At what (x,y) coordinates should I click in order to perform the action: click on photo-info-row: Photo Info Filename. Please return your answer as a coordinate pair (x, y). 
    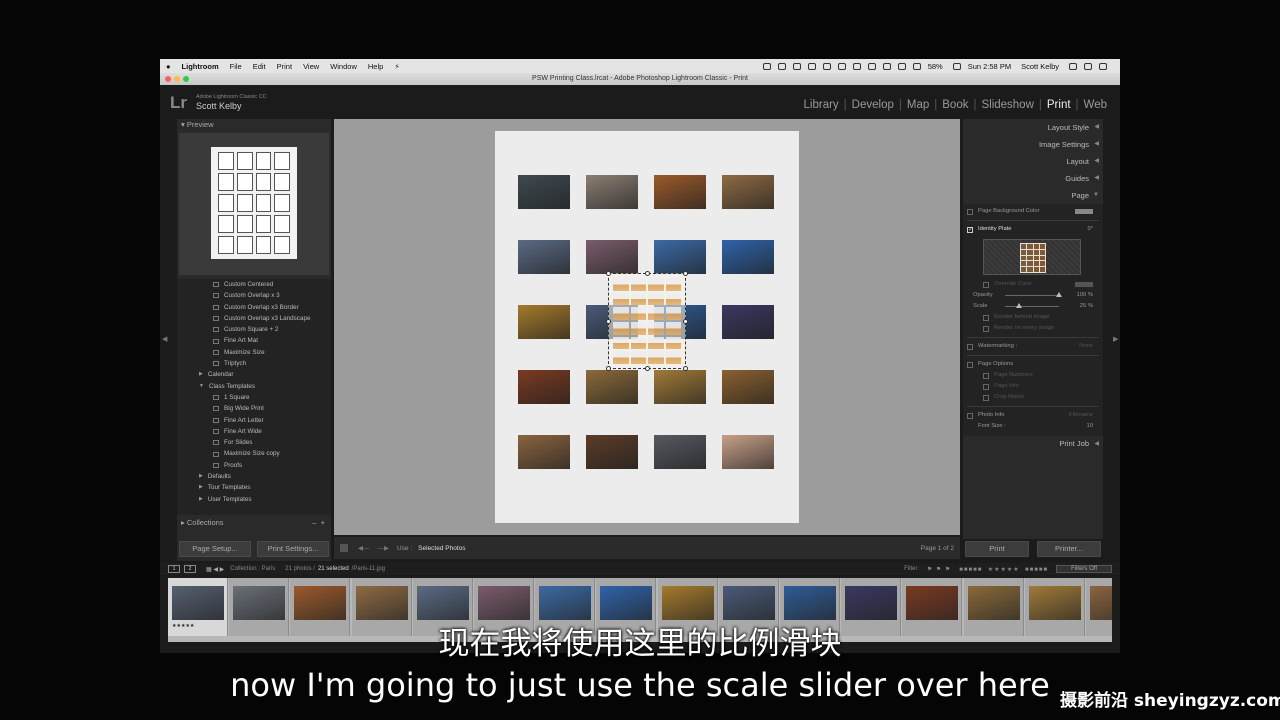
    Looking at the image, I should click on (1033, 415).